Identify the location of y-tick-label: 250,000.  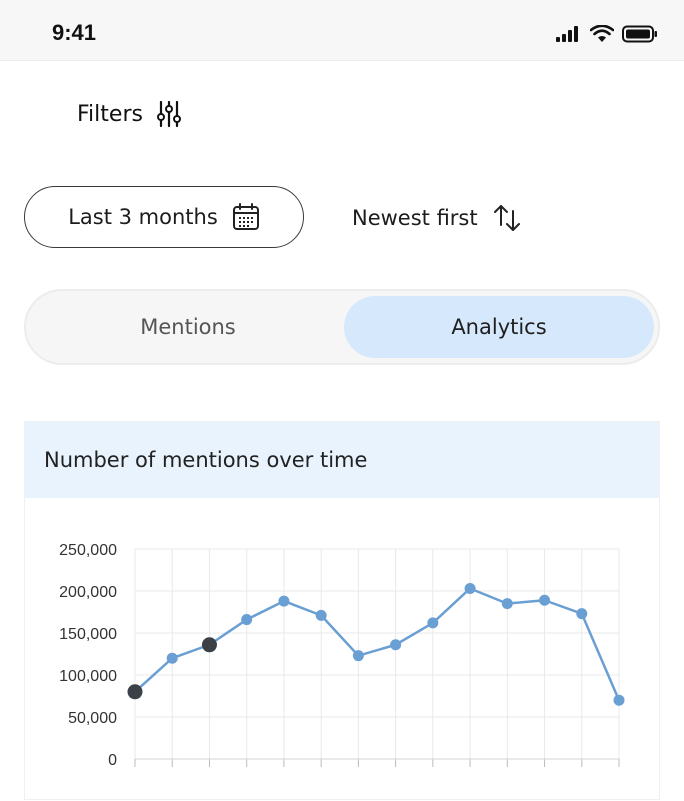
(88, 550).